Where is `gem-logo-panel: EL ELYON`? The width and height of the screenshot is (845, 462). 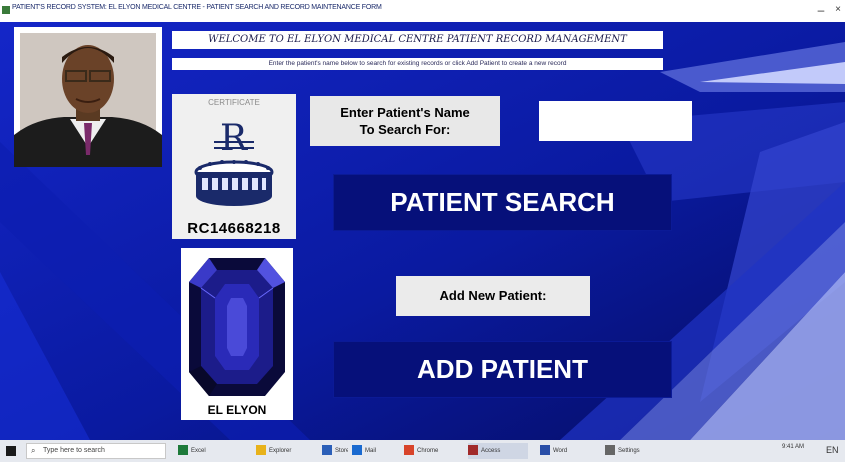
gem-logo-panel: EL ELYON is located at coordinates (237, 334).